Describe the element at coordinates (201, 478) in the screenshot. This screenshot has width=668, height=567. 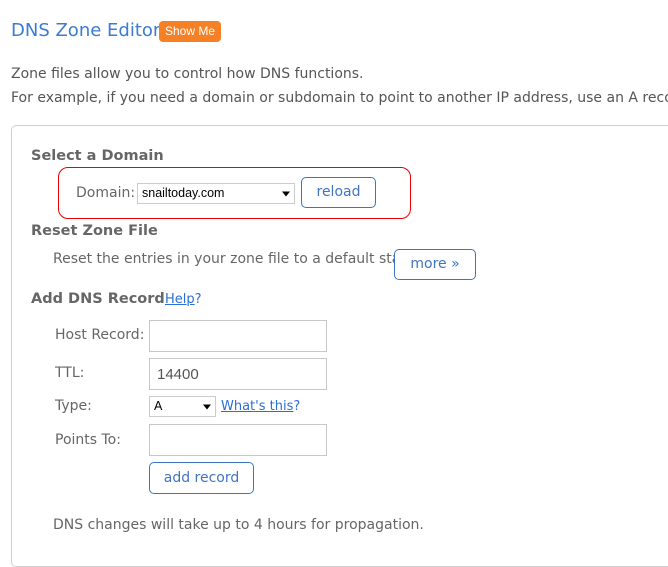
I see `add-record-button: add record` at that location.